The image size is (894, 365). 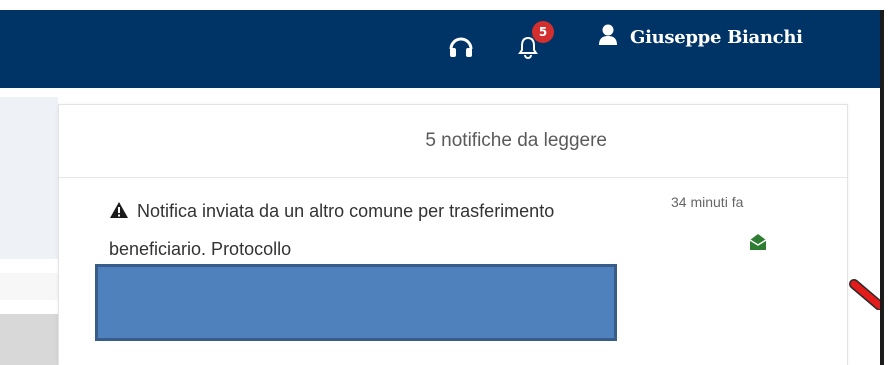 I want to click on envelope-open-icon, so click(x=758, y=242).